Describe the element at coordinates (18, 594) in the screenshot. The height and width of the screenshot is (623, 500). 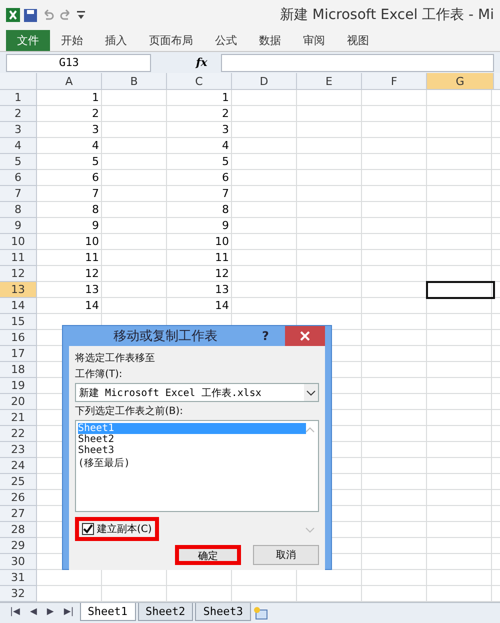
I see `row-header: 32` at that location.